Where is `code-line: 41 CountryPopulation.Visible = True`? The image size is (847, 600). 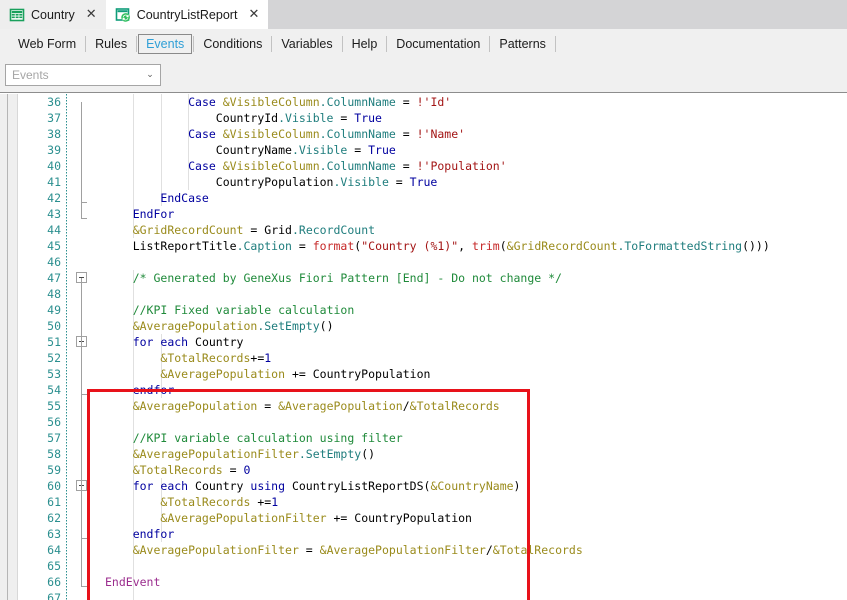 code-line: 41 CountryPopulation.Visible = True is located at coordinates (433, 182).